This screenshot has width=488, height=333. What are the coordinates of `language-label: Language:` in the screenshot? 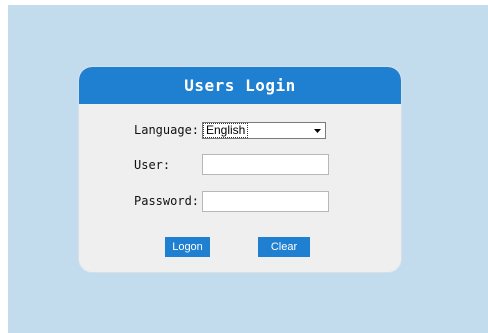 It's located at (167, 130).